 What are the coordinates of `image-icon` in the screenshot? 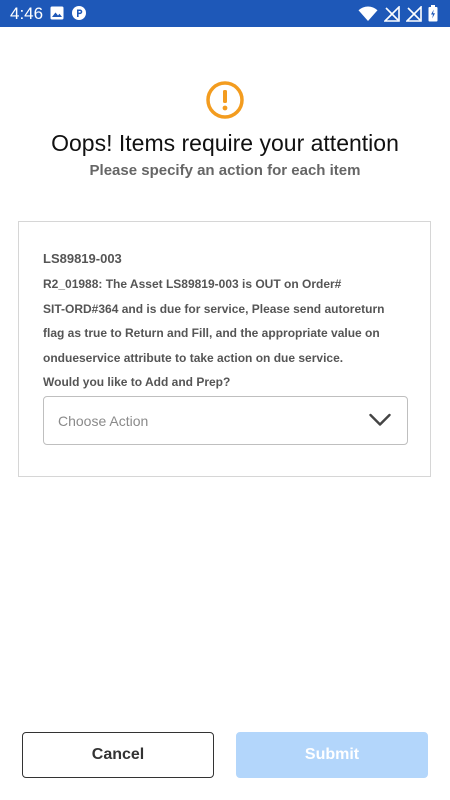 It's located at (57, 13).